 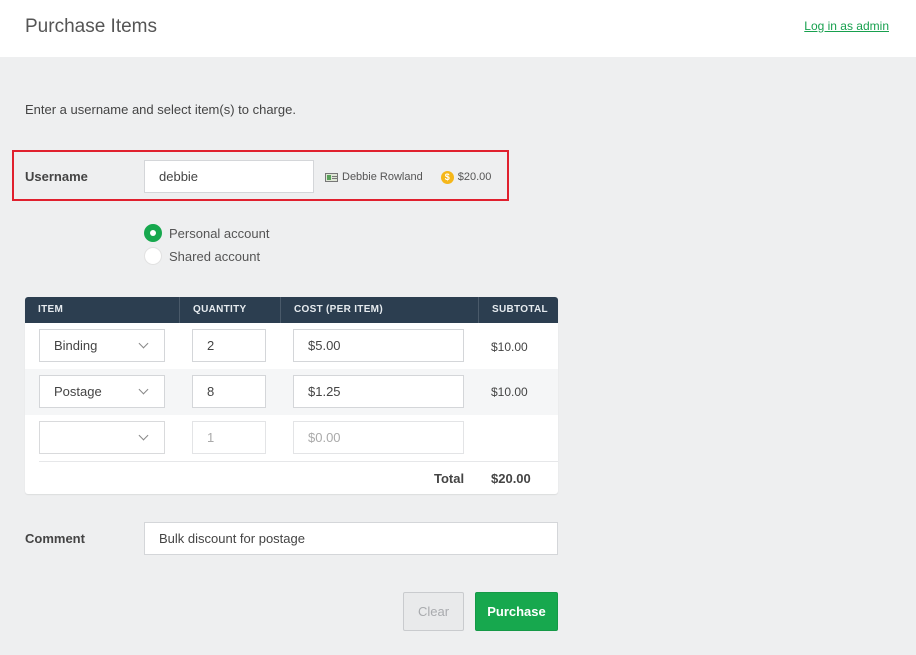 What do you see at coordinates (229, 310) in the screenshot?
I see `column-header-quantity: QUANTITY` at bounding box center [229, 310].